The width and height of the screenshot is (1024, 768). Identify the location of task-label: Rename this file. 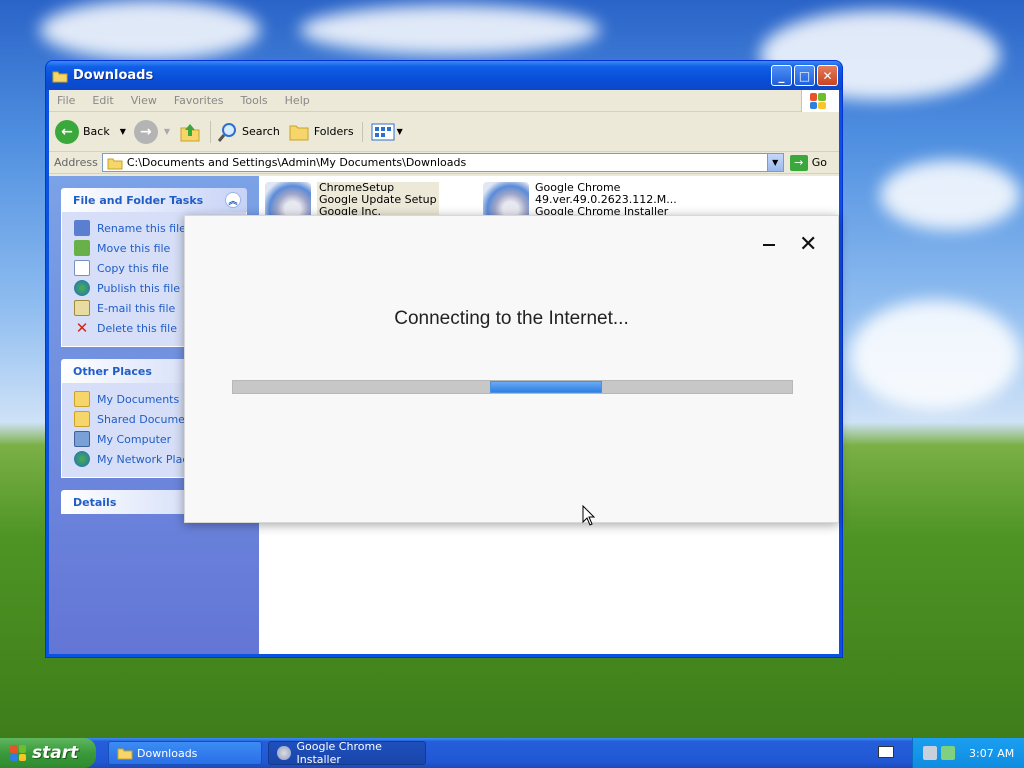
(141, 228).